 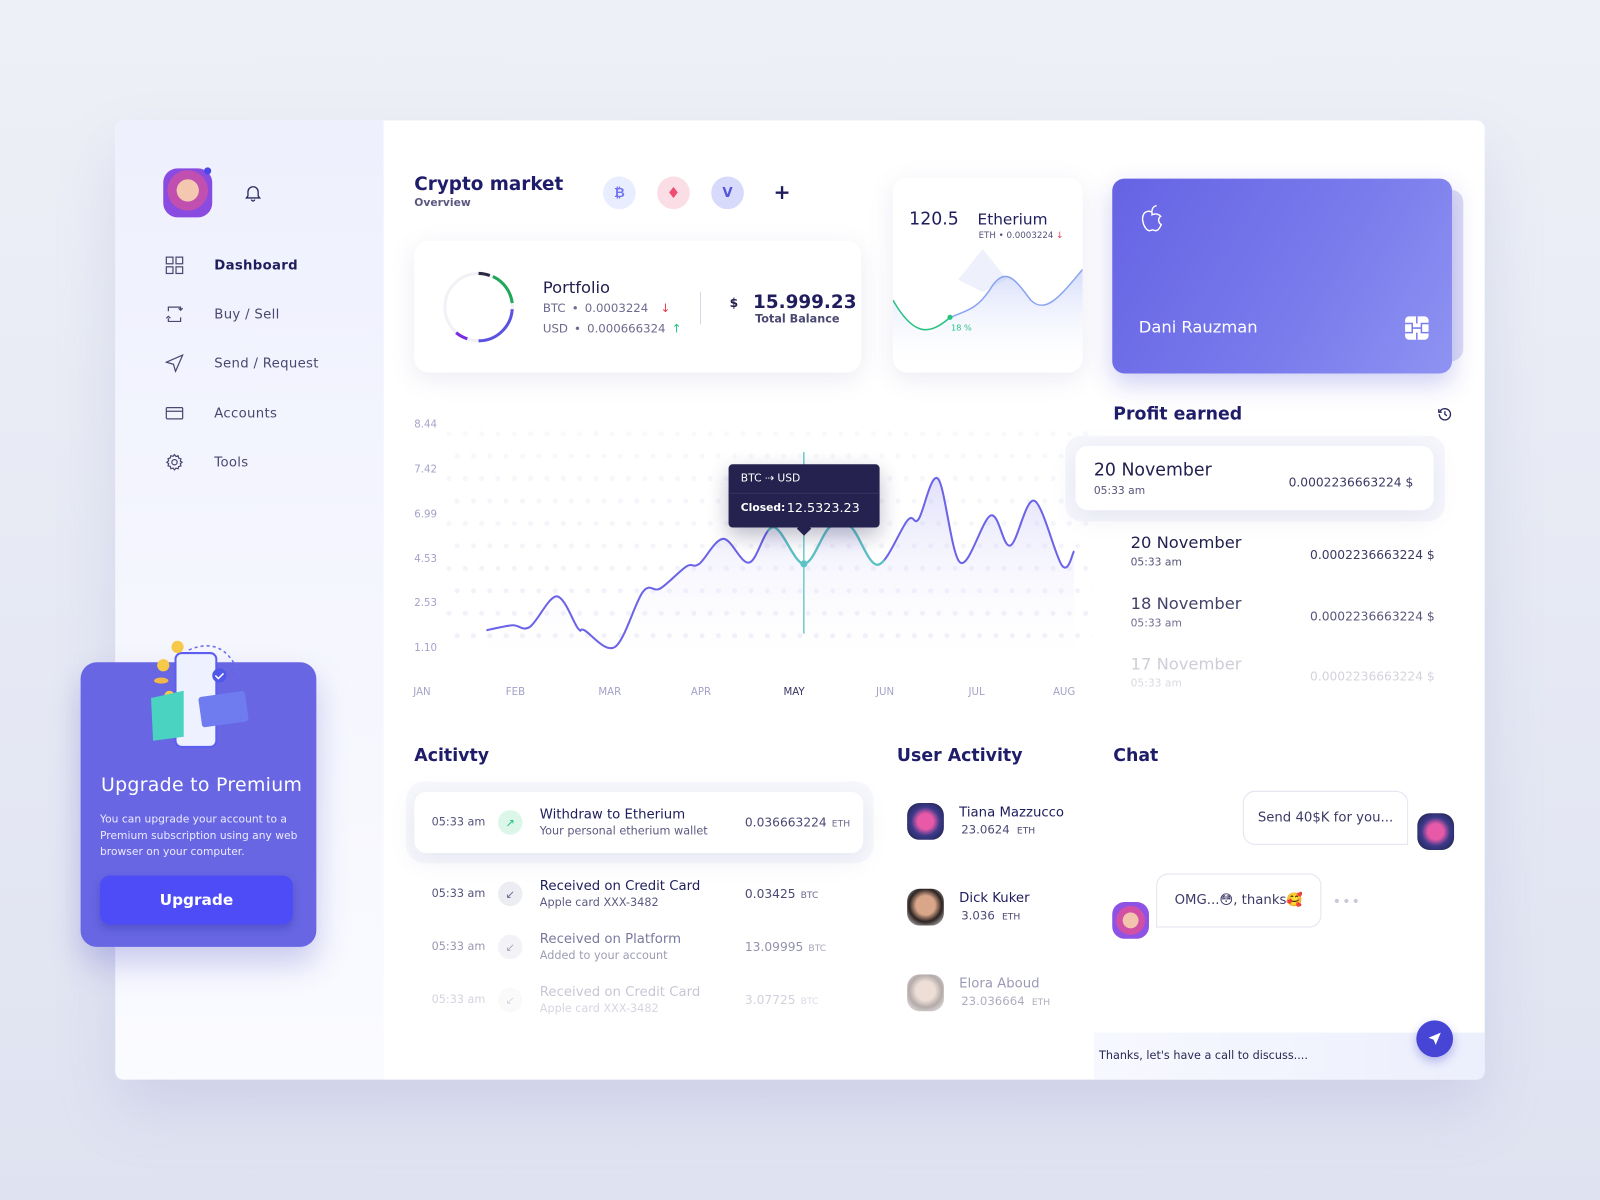 What do you see at coordinates (253, 193) in the screenshot?
I see `bell-icon` at bounding box center [253, 193].